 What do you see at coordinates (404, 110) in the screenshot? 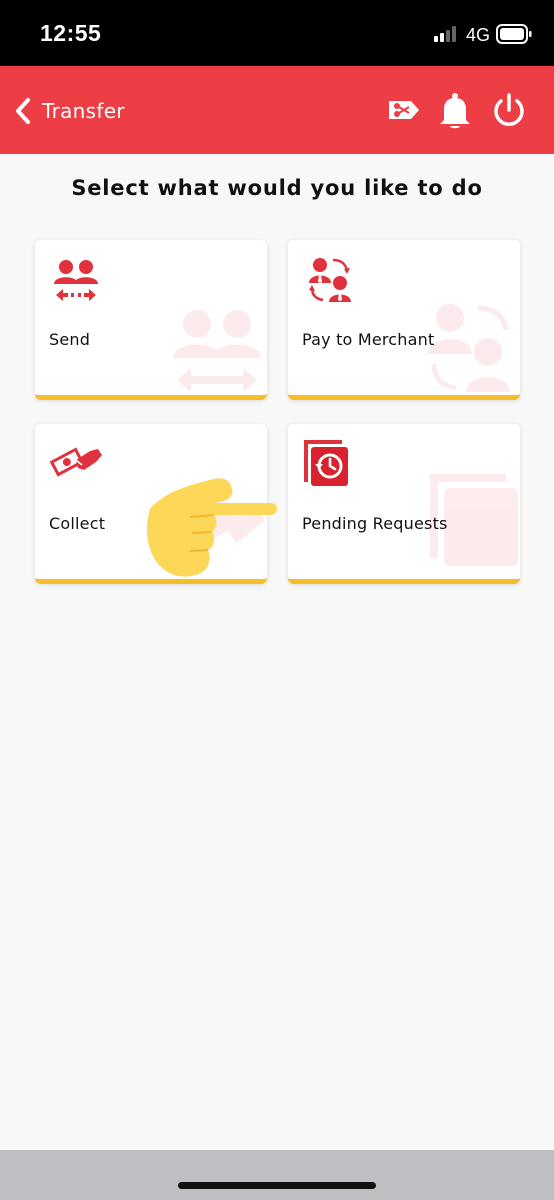
I see `coupon-scissors-icon` at bounding box center [404, 110].